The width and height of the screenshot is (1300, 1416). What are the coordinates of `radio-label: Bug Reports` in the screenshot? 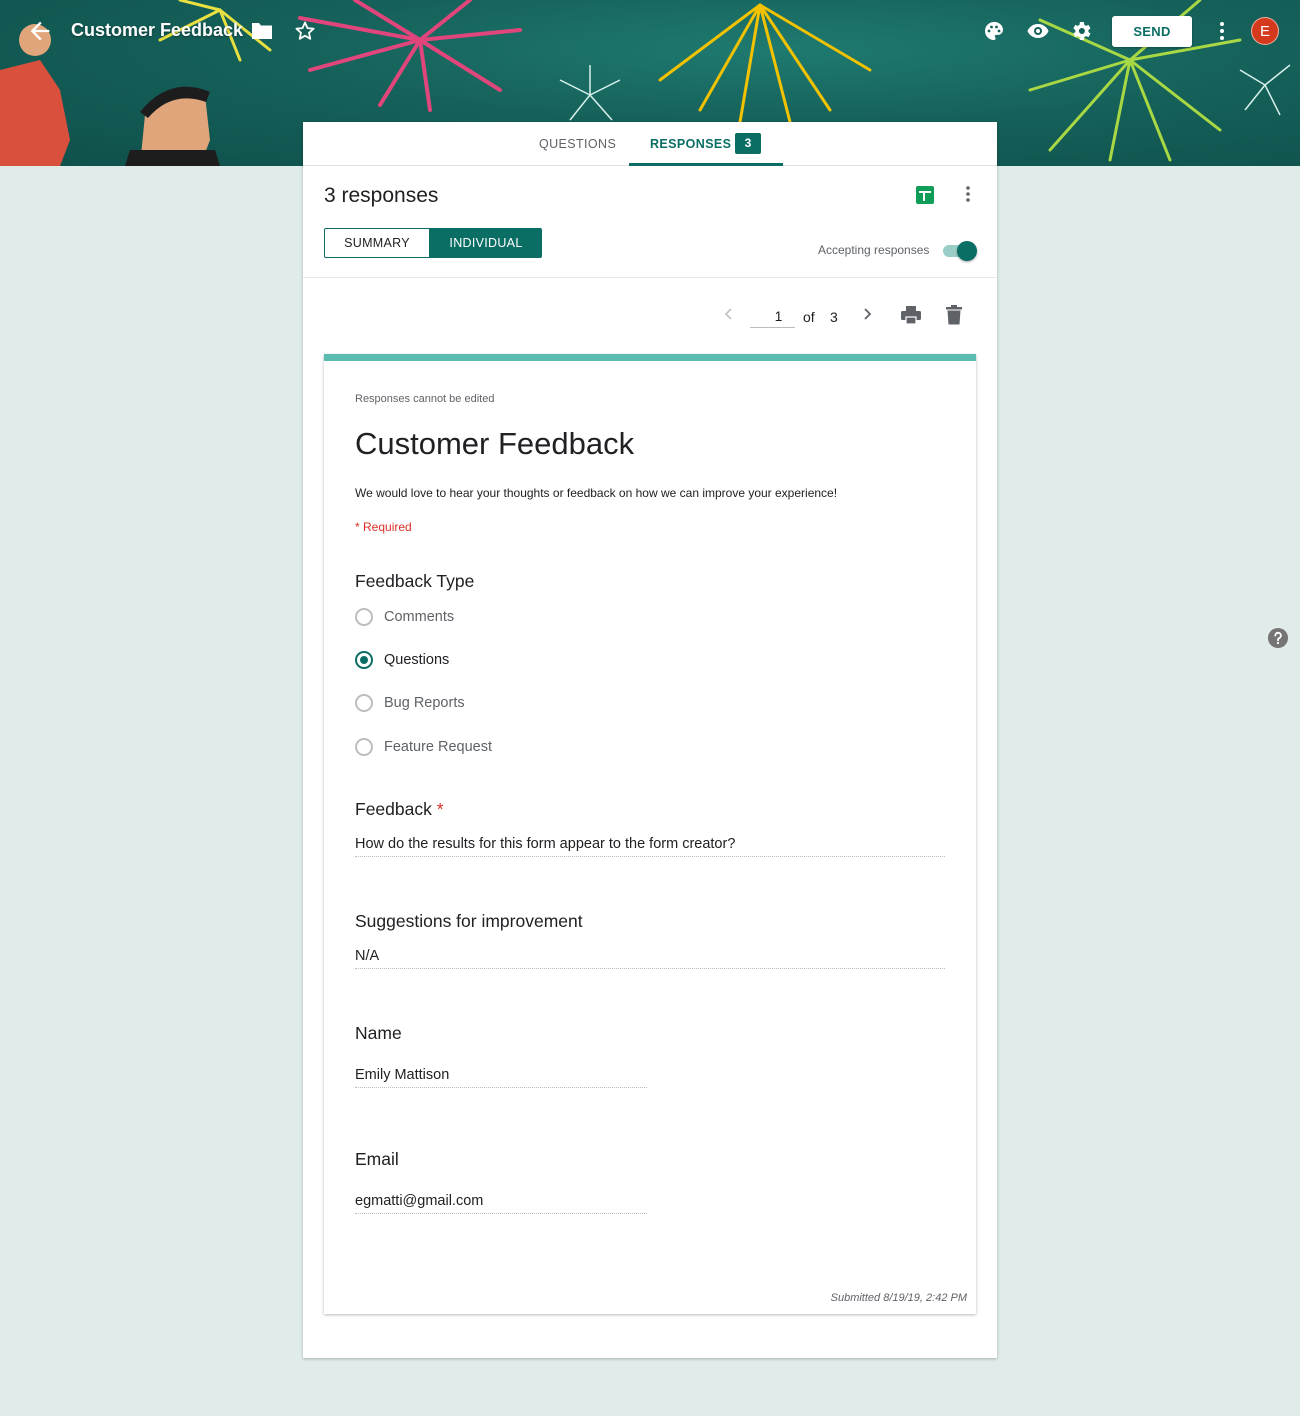 It's located at (424, 703).